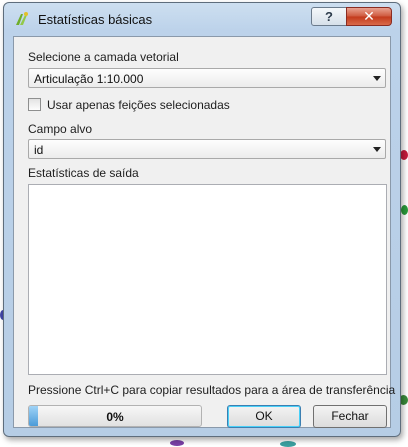  I want to click on field-select: id, so click(207, 149).